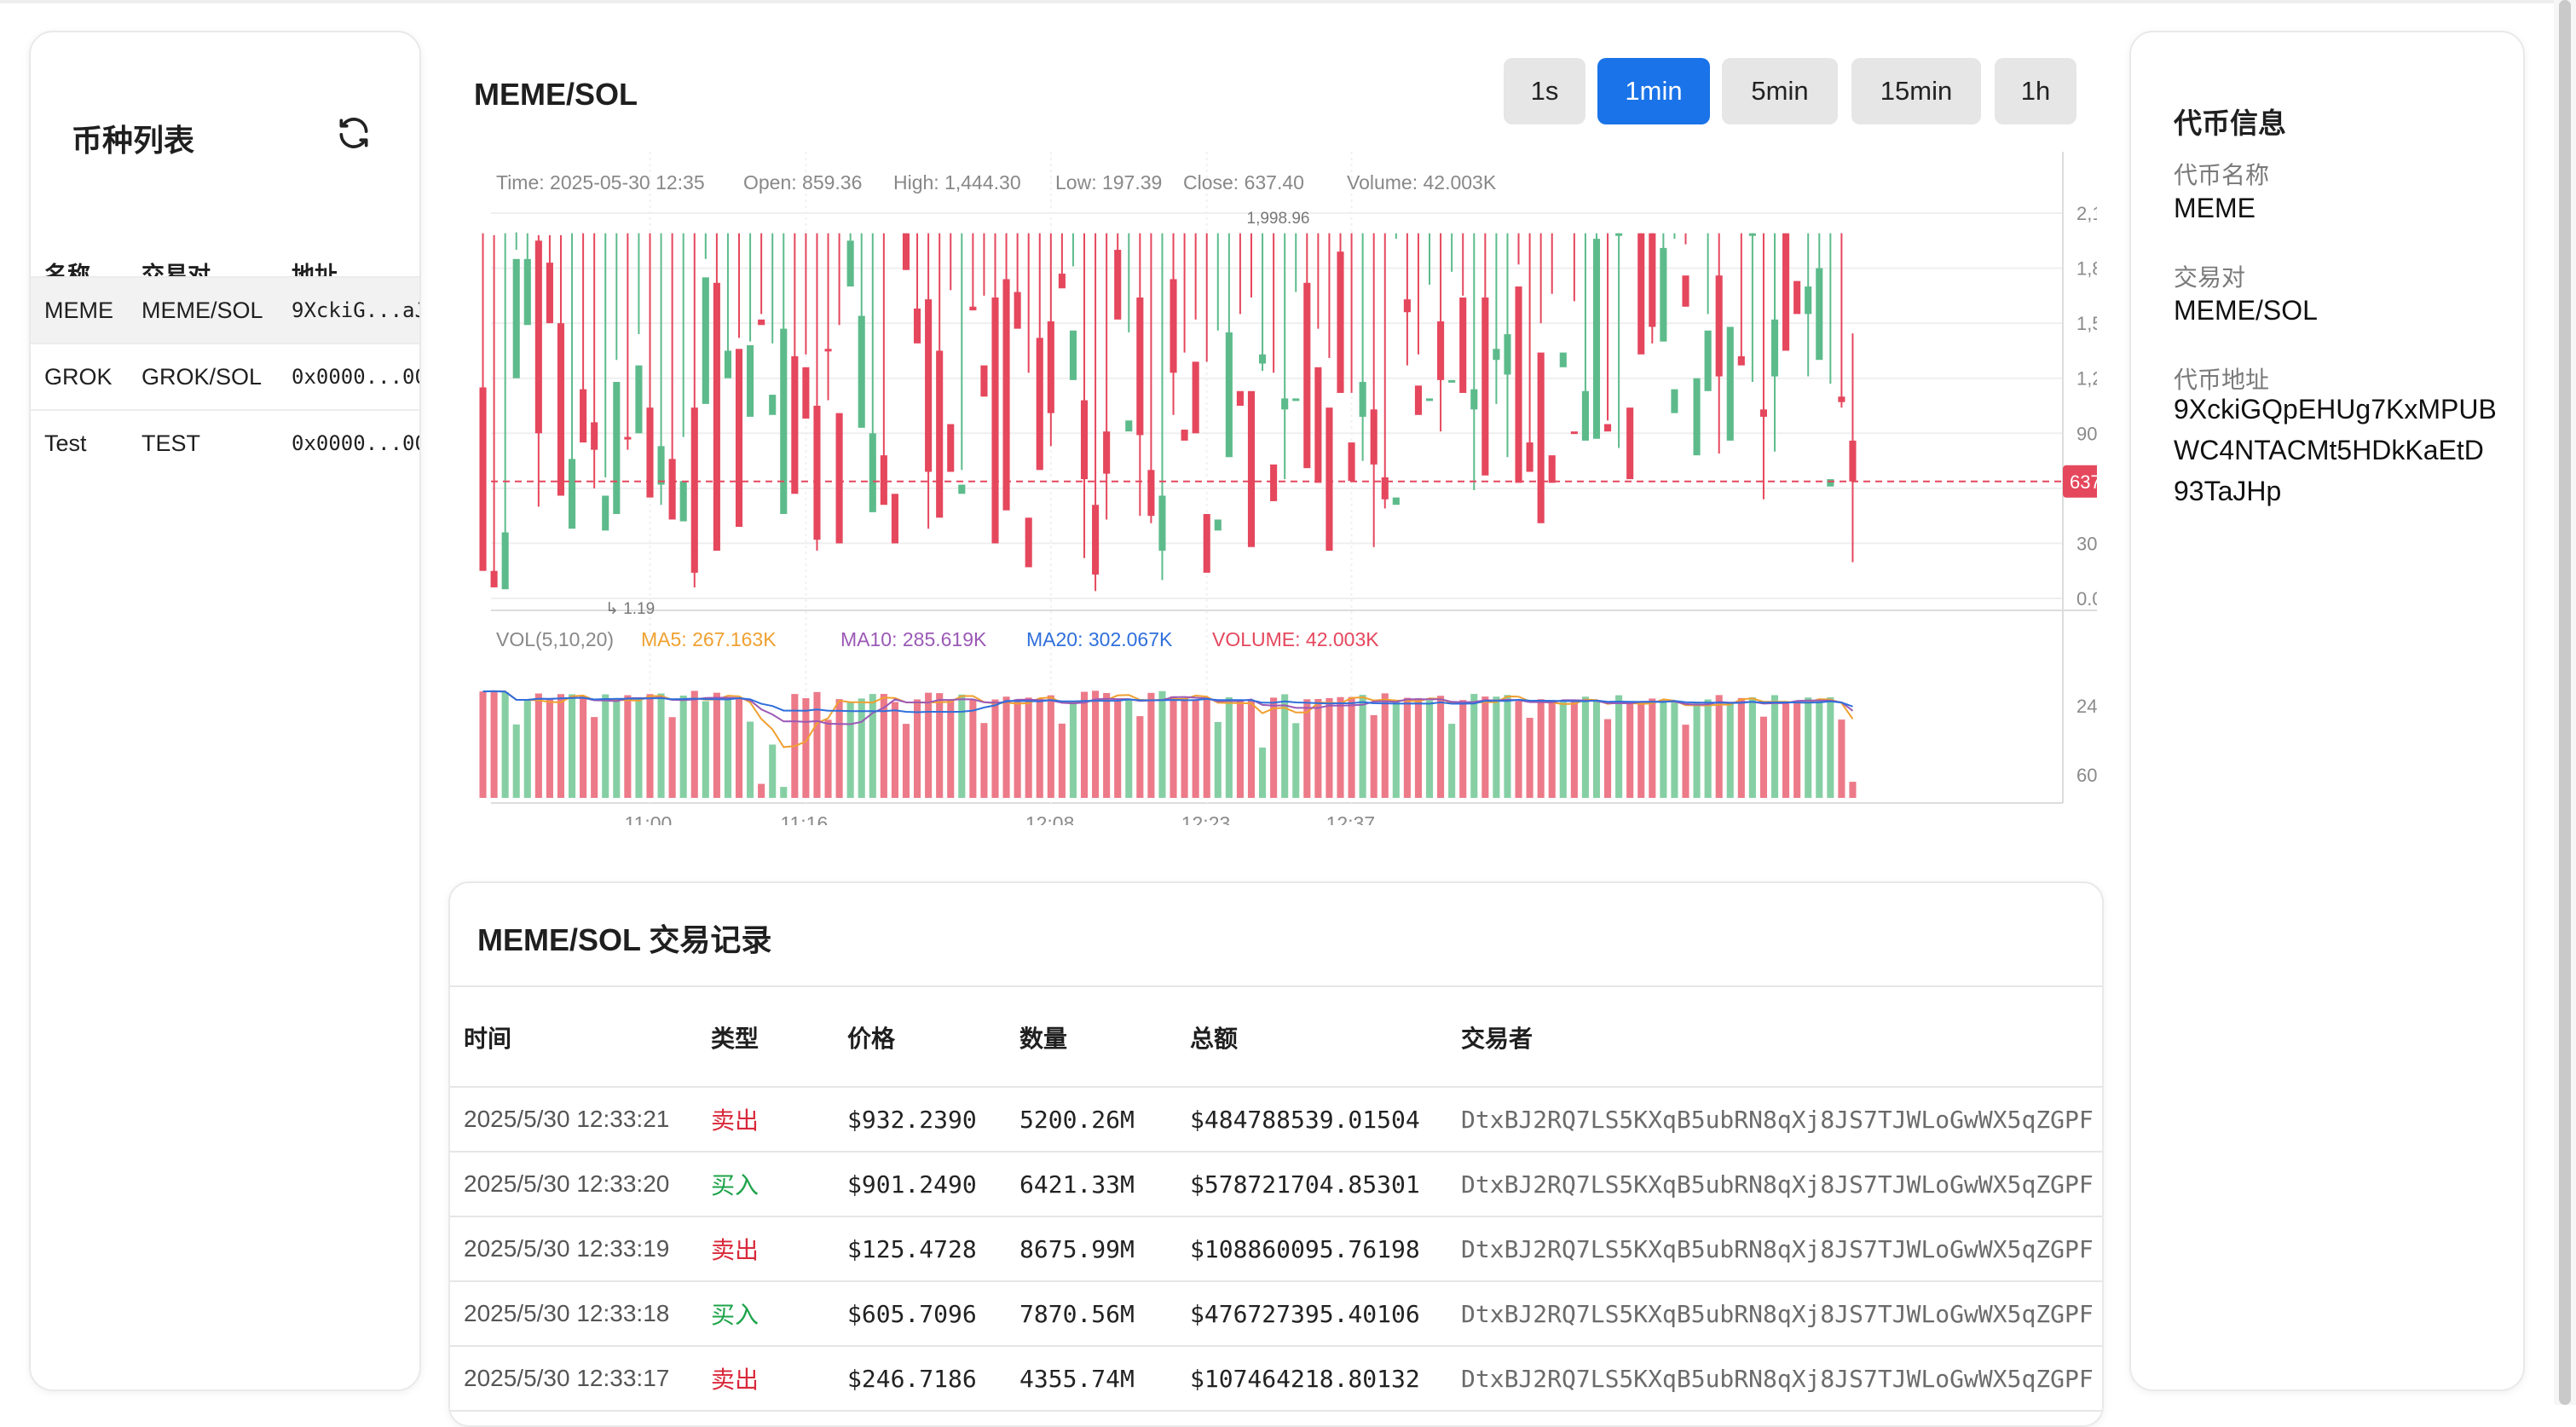 The height and width of the screenshot is (1427, 2576). Describe the element at coordinates (2565, 702) in the screenshot. I see `page-scrollbar-thumb` at that location.